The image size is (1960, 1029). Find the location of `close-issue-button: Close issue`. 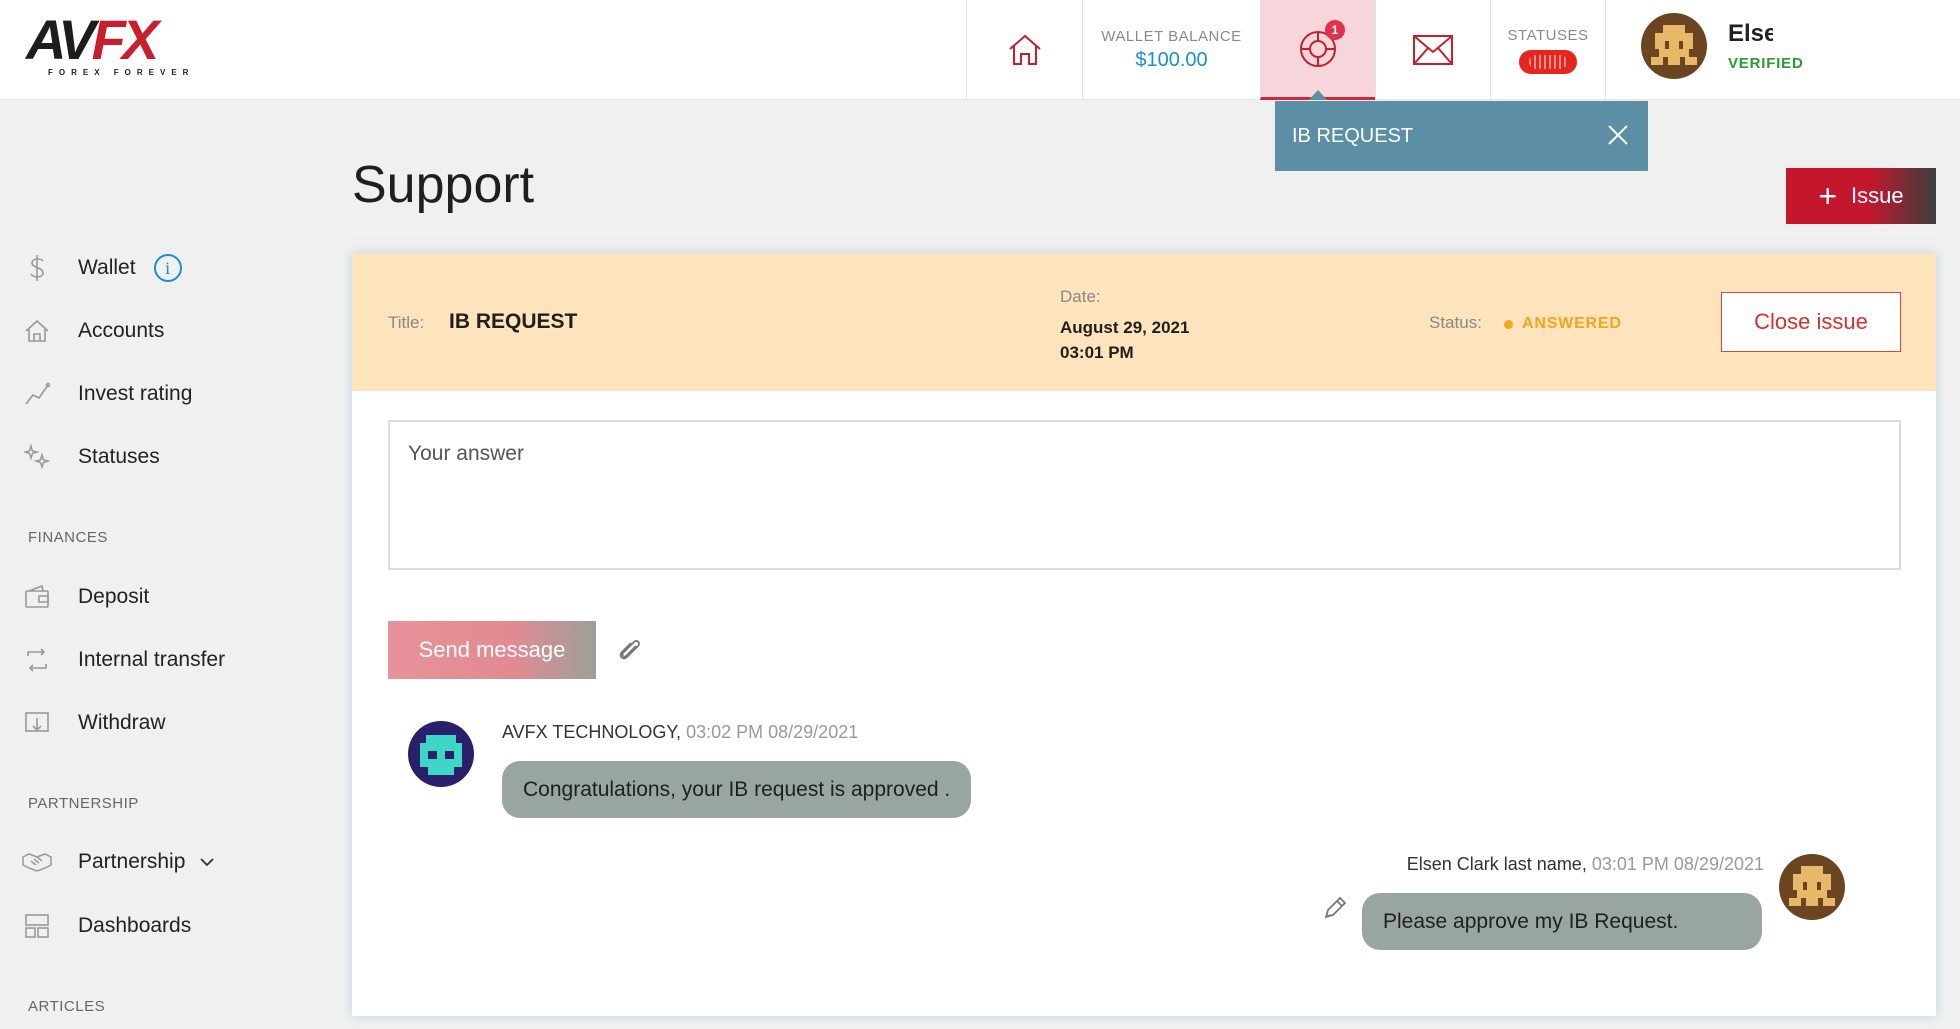

close-issue-button: Close issue is located at coordinates (1811, 322).